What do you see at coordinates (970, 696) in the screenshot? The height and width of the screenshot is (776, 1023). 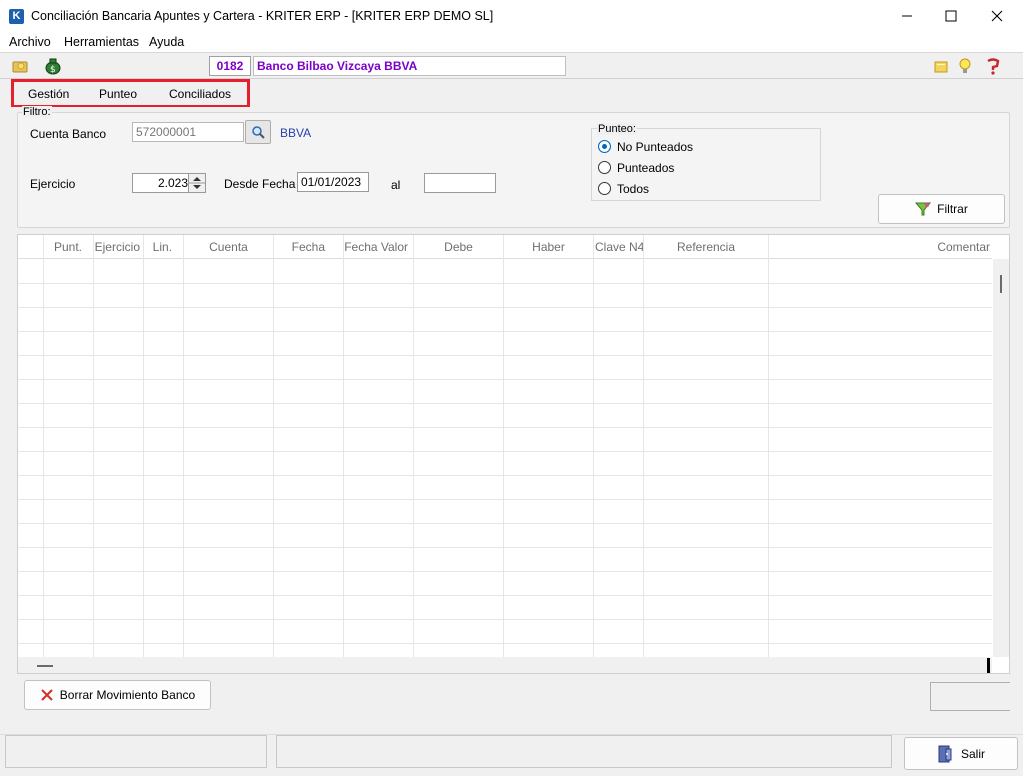 I see `info-box` at bounding box center [970, 696].